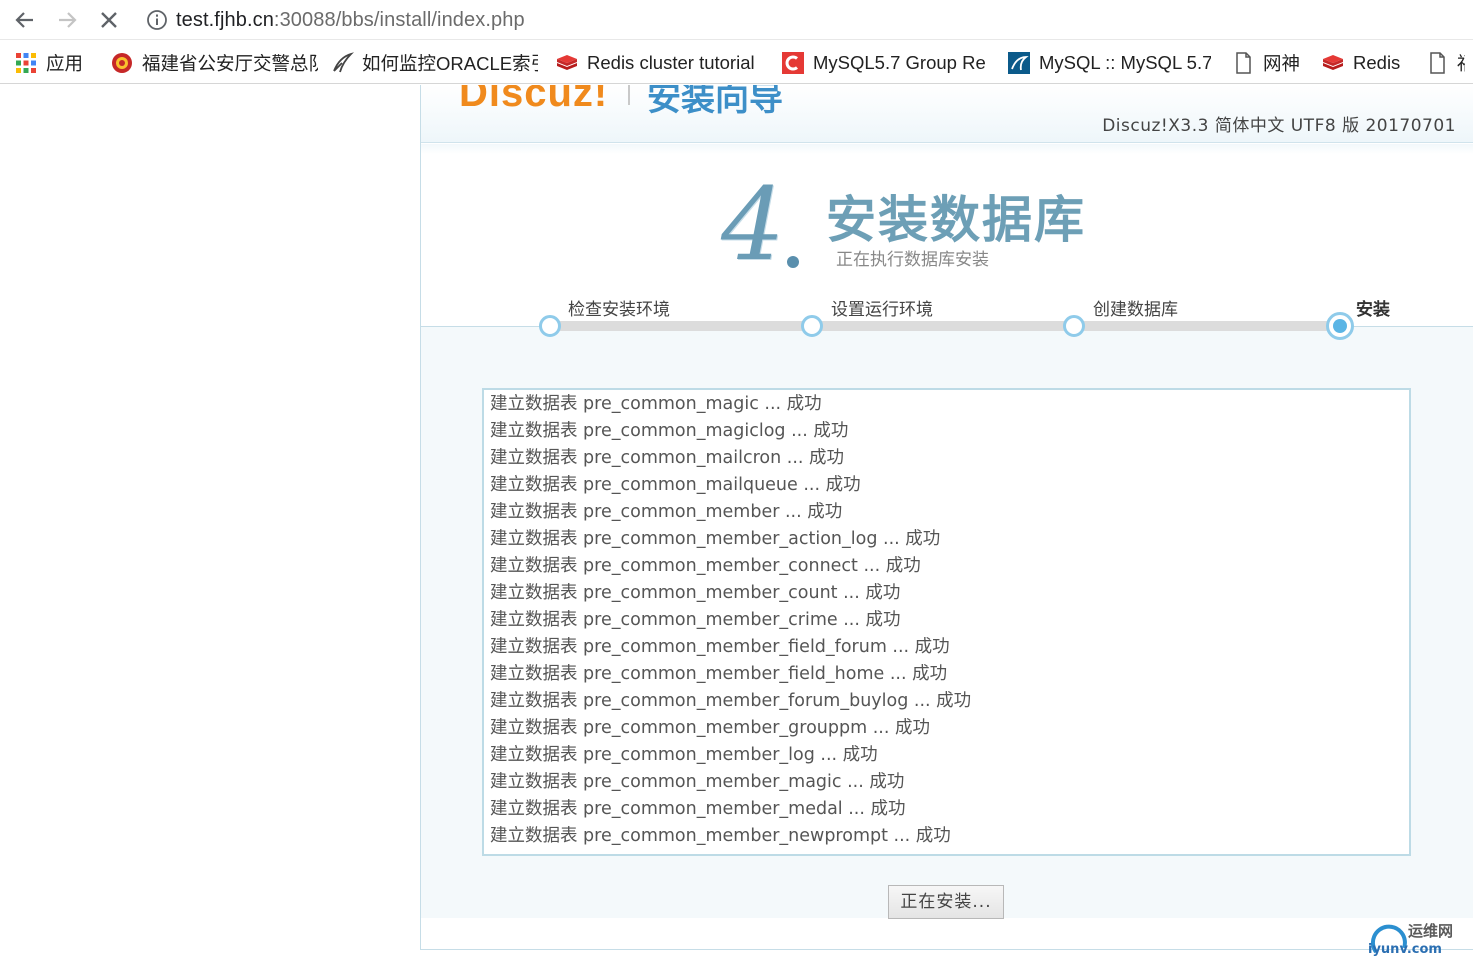  What do you see at coordinates (793, 262) in the screenshot?
I see `step-number-dot` at bounding box center [793, 262].